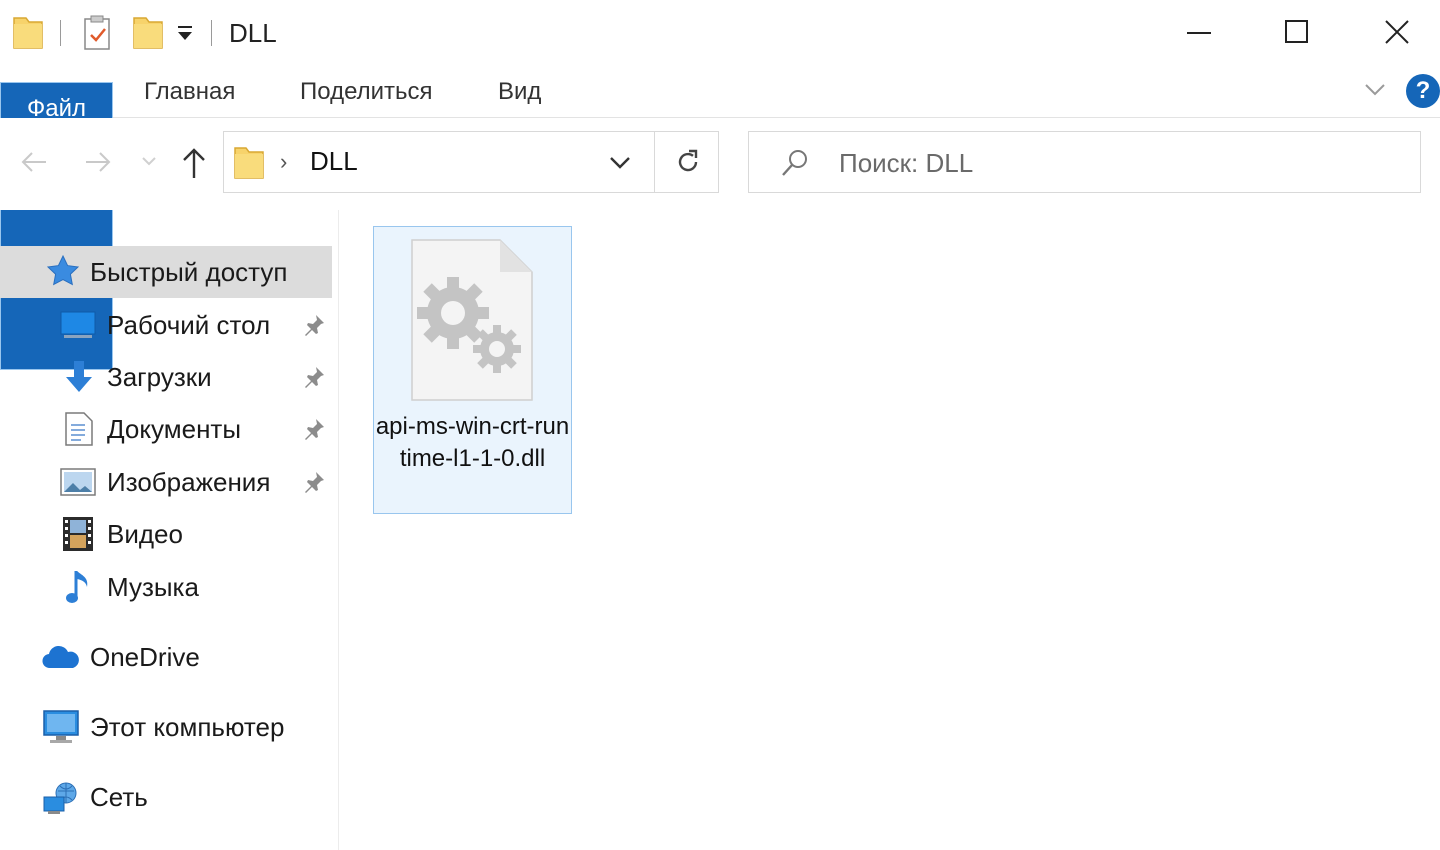 This screenshot has height=850, width=1440. I want to click on minimize-button, so click(1198, 32).